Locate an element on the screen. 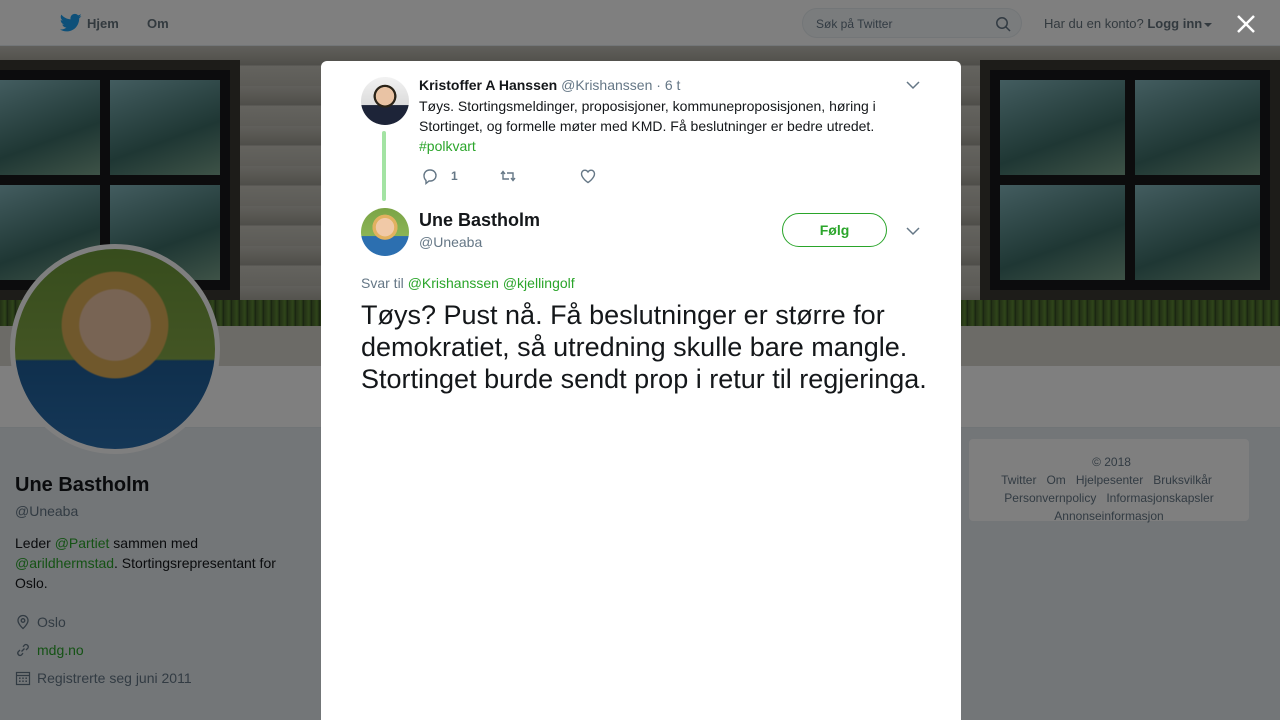 The image size is (1280, 720). main-tweet-author-handle: @Uneaba is located at coordinates (450, 242).